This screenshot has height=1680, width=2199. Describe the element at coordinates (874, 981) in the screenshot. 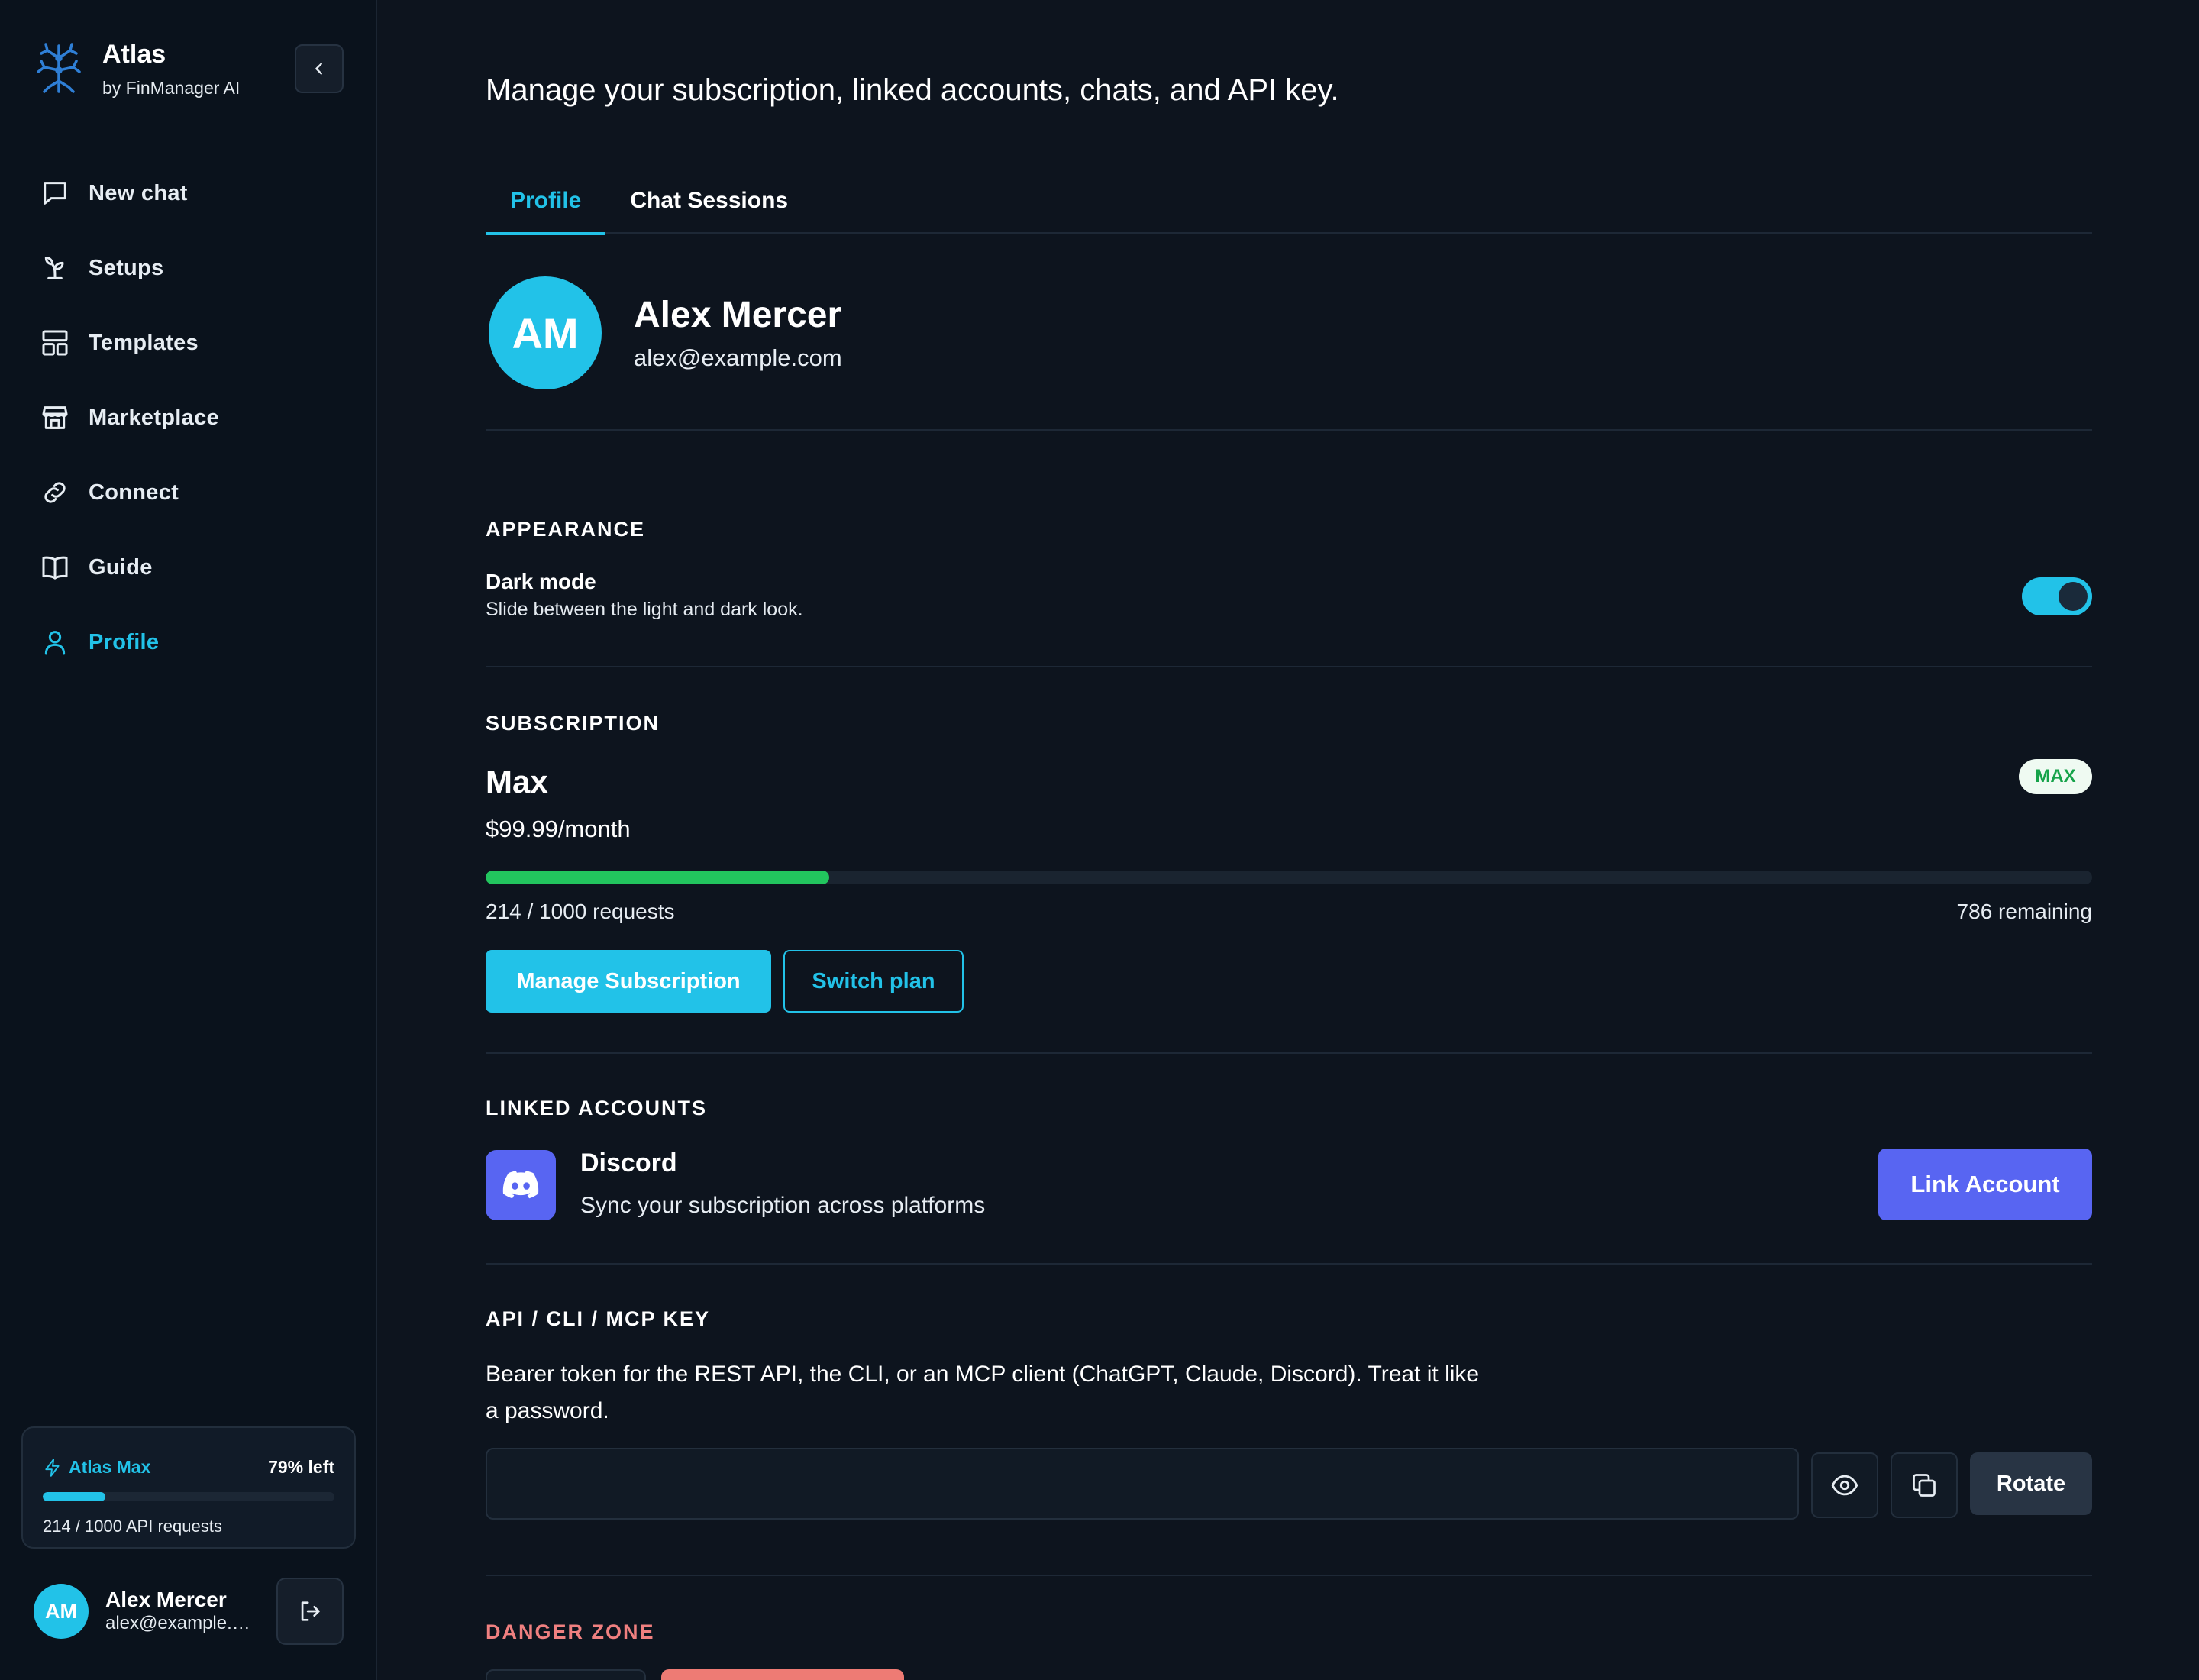

I see `switch-plan-button: Switch plan` at that location.